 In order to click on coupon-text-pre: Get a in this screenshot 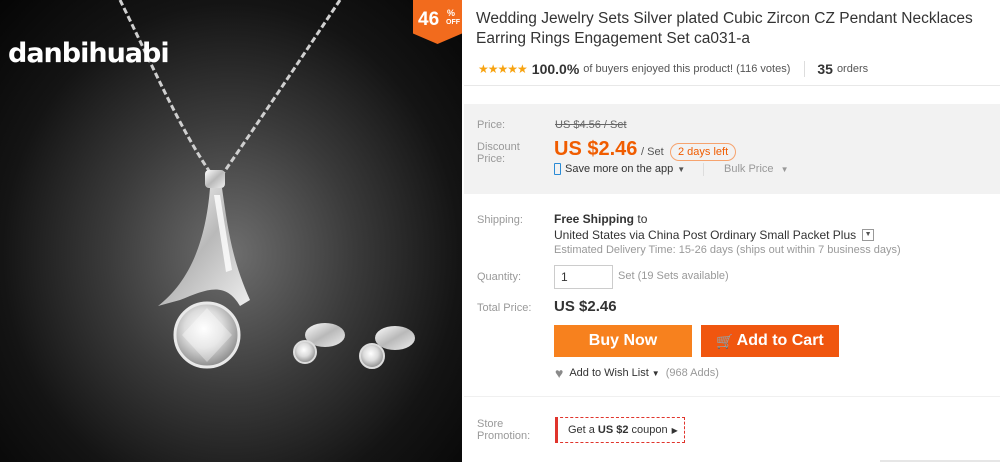, I will do `click(581, 430)`.